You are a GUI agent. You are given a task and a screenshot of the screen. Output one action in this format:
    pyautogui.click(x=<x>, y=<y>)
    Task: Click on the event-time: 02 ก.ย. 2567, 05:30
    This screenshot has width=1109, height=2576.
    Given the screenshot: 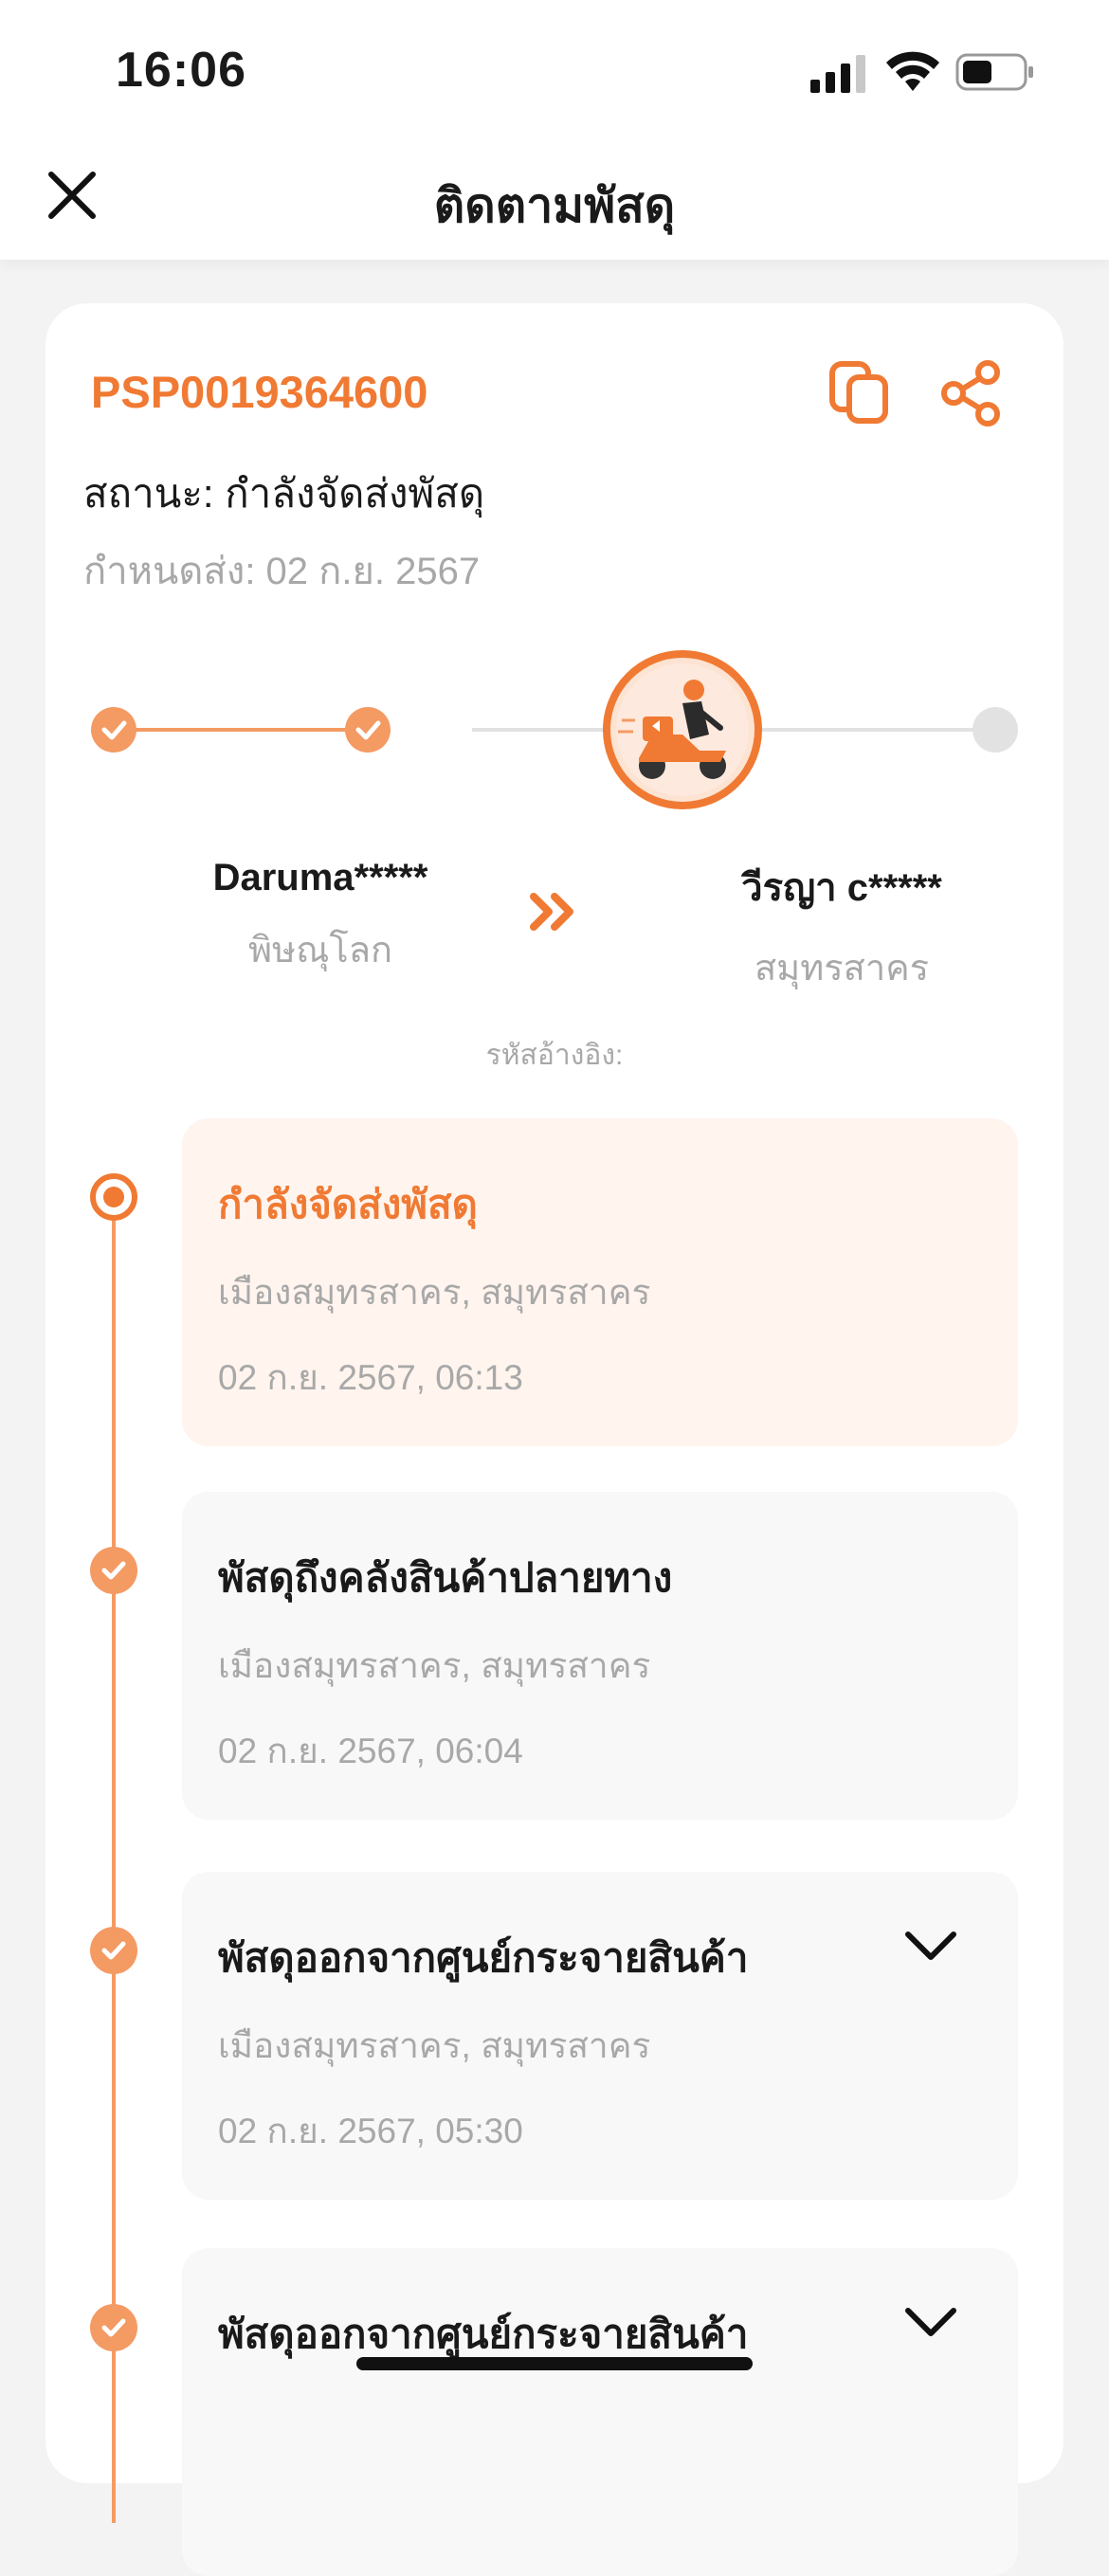 What is the action you would take?
    pyautogui.click(x=370, y=2131)
    